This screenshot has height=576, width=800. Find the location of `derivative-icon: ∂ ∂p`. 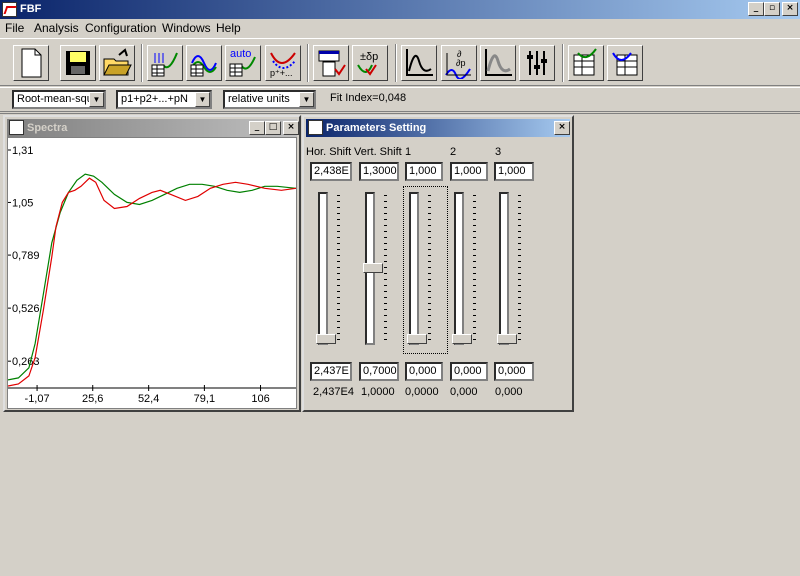

derivative-icon: ∂ ∂p is located at coordinates (459, 63).